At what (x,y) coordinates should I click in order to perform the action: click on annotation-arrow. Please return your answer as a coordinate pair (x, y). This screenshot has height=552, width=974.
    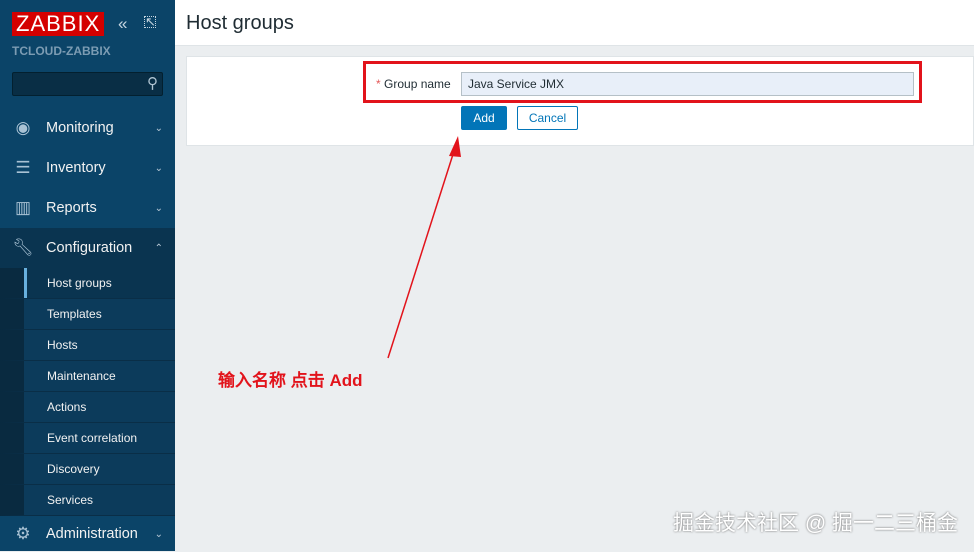
    Looking at the image, I should click on (424, 247).